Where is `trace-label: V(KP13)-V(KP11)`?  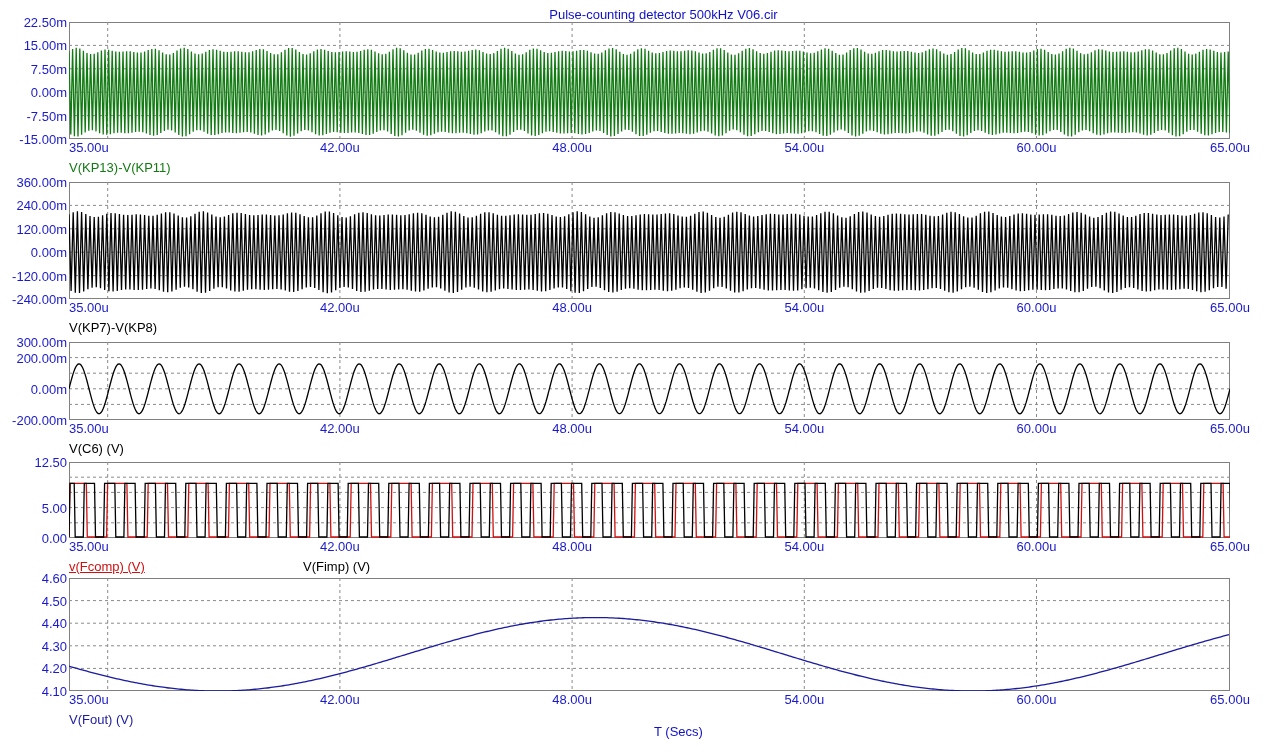 trace-label: V(KP13)-V(KP11) is located at coordinates (120, 167).